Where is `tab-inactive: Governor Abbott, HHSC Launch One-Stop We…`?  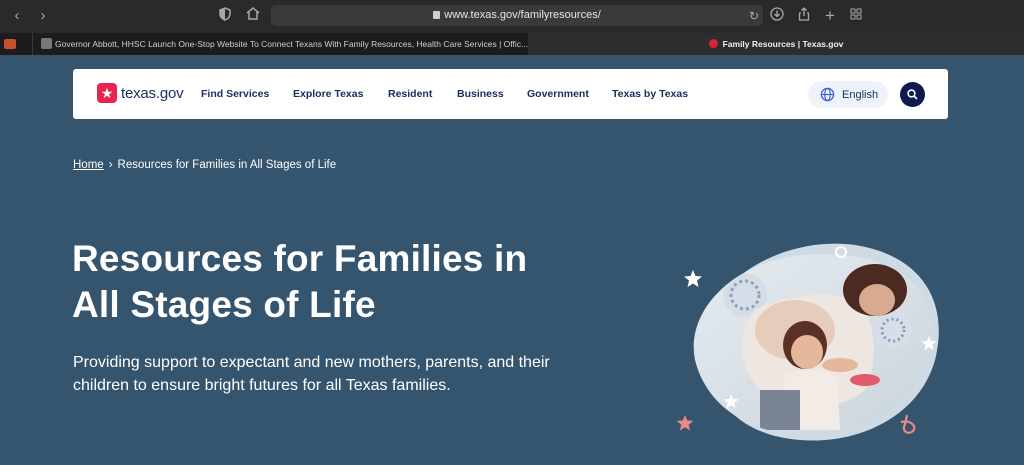
tab-inactive: Governor Abbott, HHSC Launch One-Stop We… is located at coordinates (280, 44).